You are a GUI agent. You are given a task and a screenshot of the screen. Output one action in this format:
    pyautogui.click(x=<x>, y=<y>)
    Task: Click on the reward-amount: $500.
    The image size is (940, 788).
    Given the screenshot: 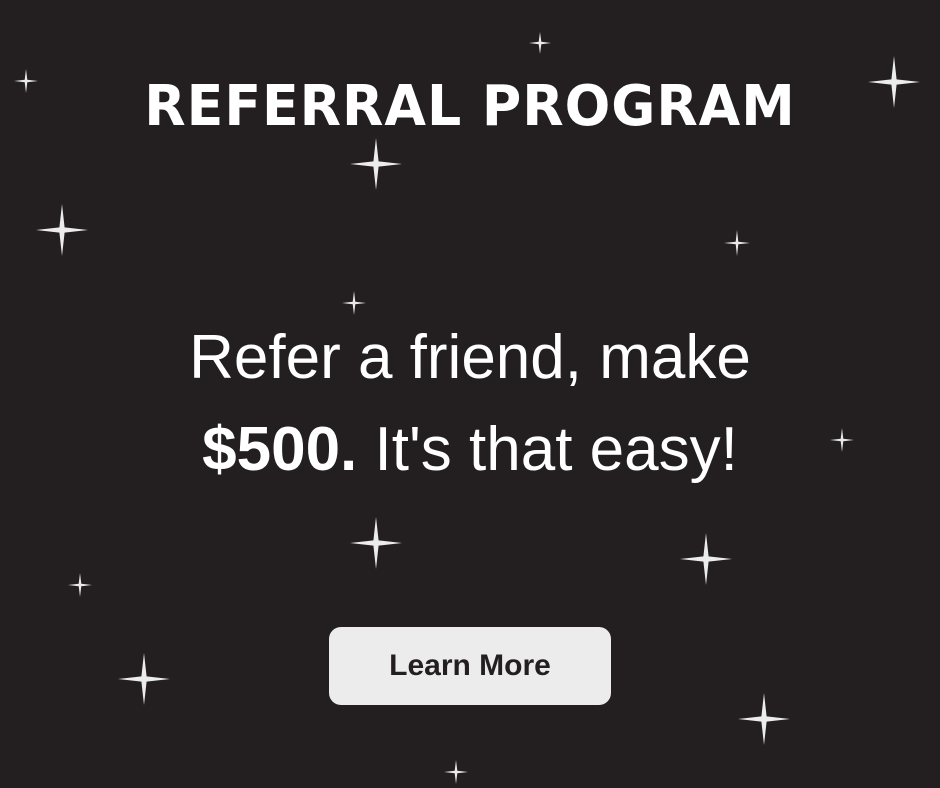 What is the action you would take?
    pyautogui.click(x=280, y=449)
    